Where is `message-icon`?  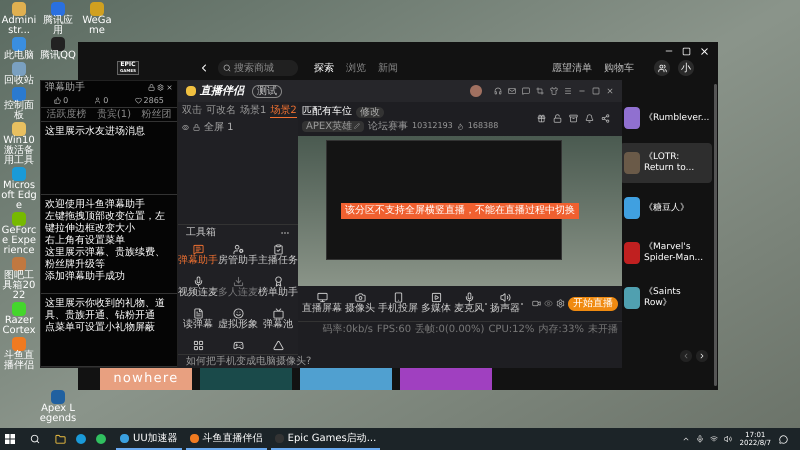
message-icon is located at coordinates (526, 91).